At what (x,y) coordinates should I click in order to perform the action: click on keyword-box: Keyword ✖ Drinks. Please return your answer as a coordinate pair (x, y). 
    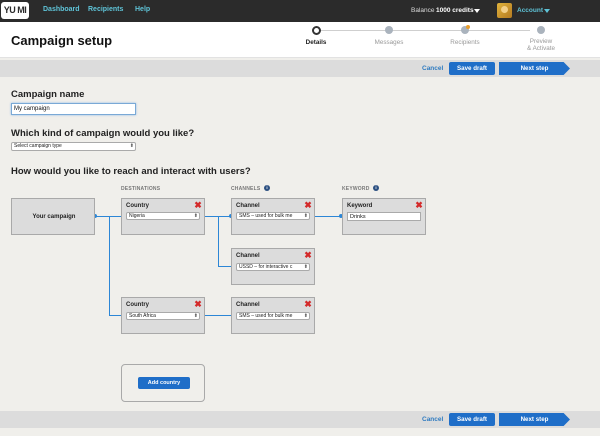
    Looking at the image, I should click on (384, 216).